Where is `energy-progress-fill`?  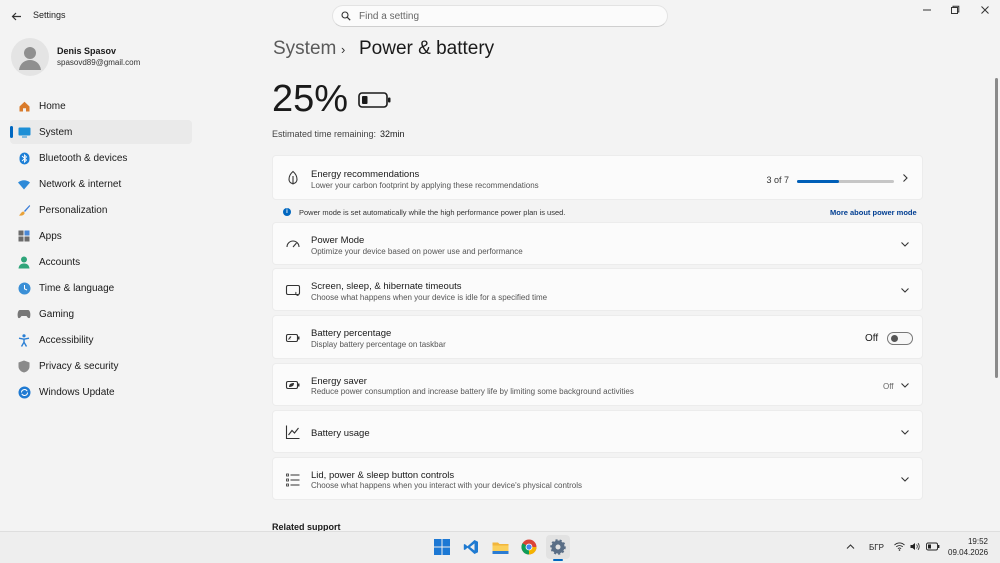
energy-progress-fill is located at coordinates (818, 181).